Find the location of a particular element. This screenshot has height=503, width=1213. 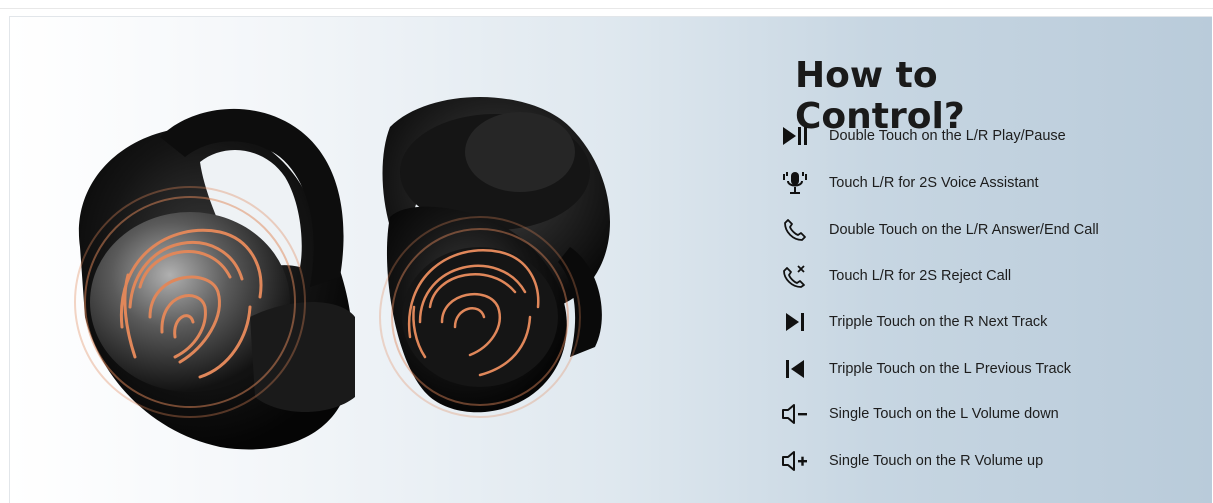

play-pause-icon is located at coordinates (795, 136).